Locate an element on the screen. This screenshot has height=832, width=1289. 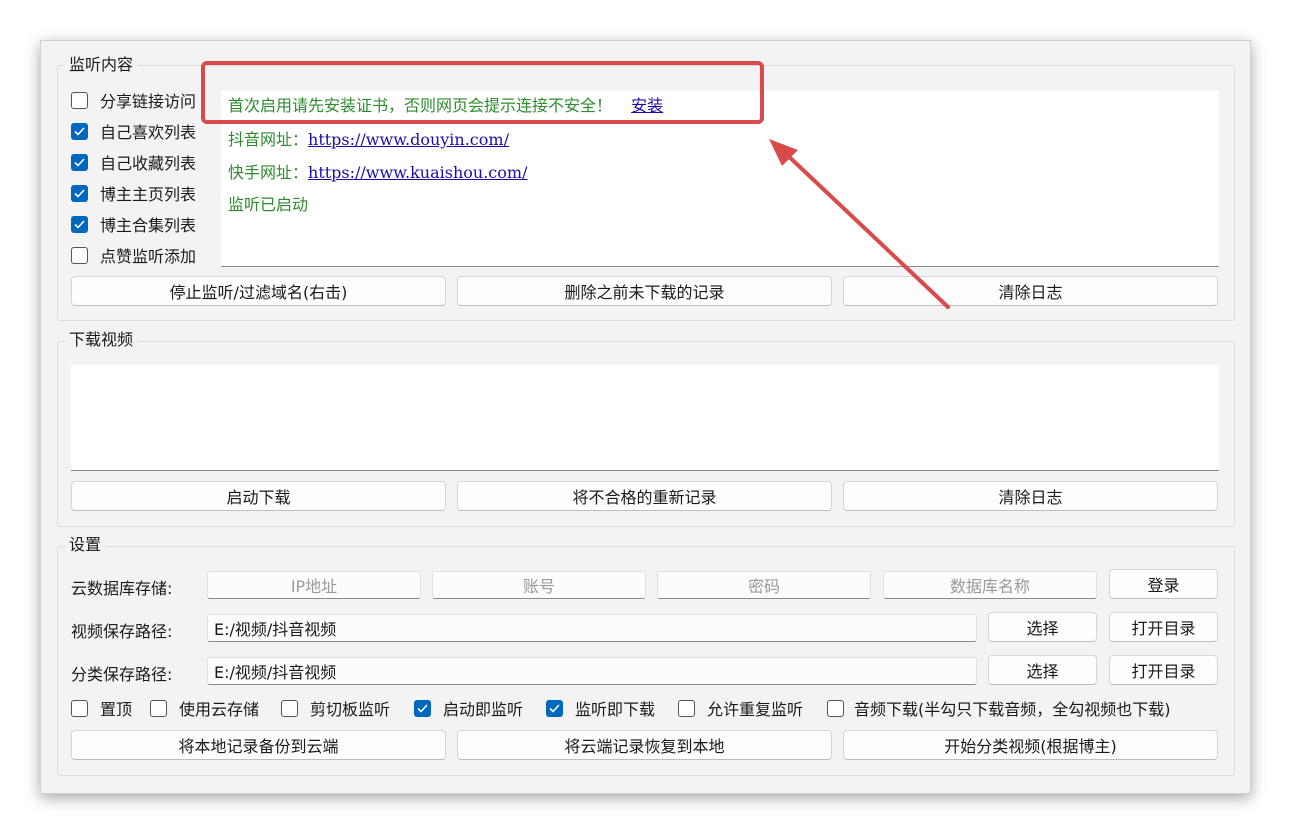
clear-download-log-button: 清除日志 is located at coordinates (1030, 496).